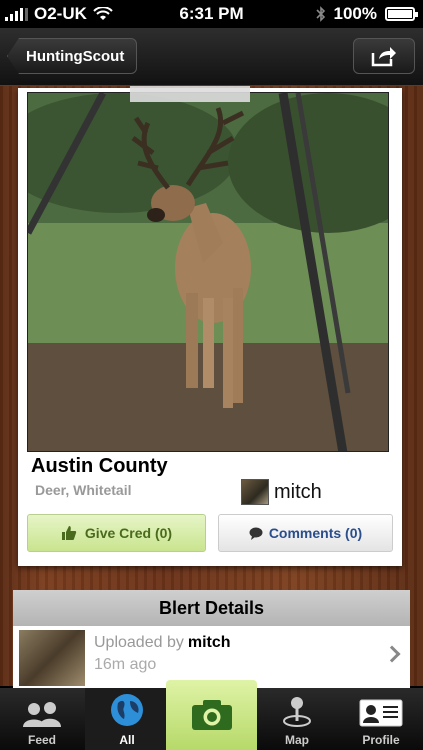 This screenshot has width=423, height=750. Describe the element at coordinates (52, 658) in the screenshot. I see `detail-thumbnail` at that location.